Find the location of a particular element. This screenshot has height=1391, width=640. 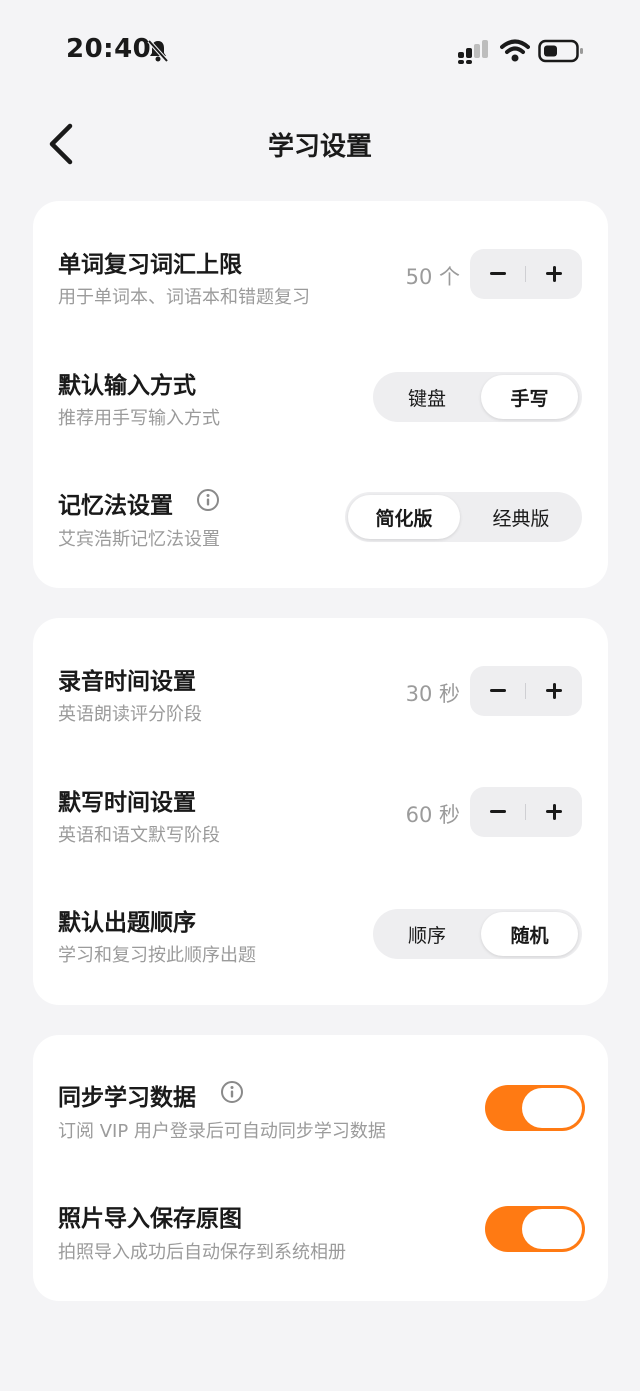

sync-data-subtitle: 订阅 VIP 用户登录后可自动同步学习数据 is located at coordinates (222, 1131).